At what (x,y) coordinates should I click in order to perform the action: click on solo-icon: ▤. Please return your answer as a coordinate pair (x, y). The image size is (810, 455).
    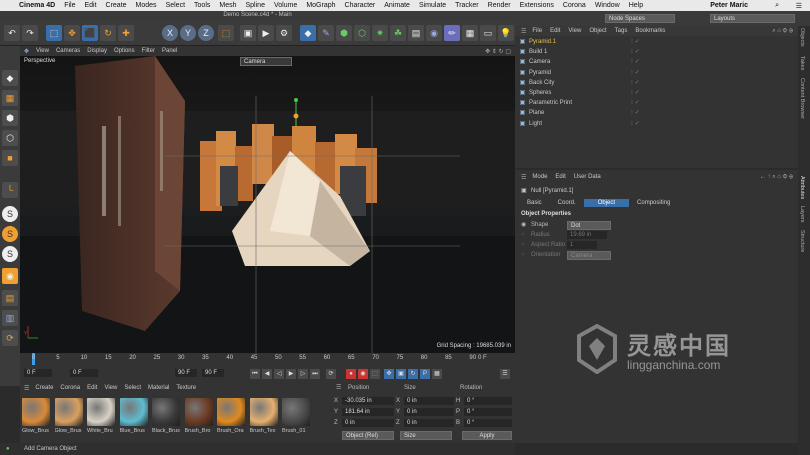
    Looking at the image, I should click on (10, 298).